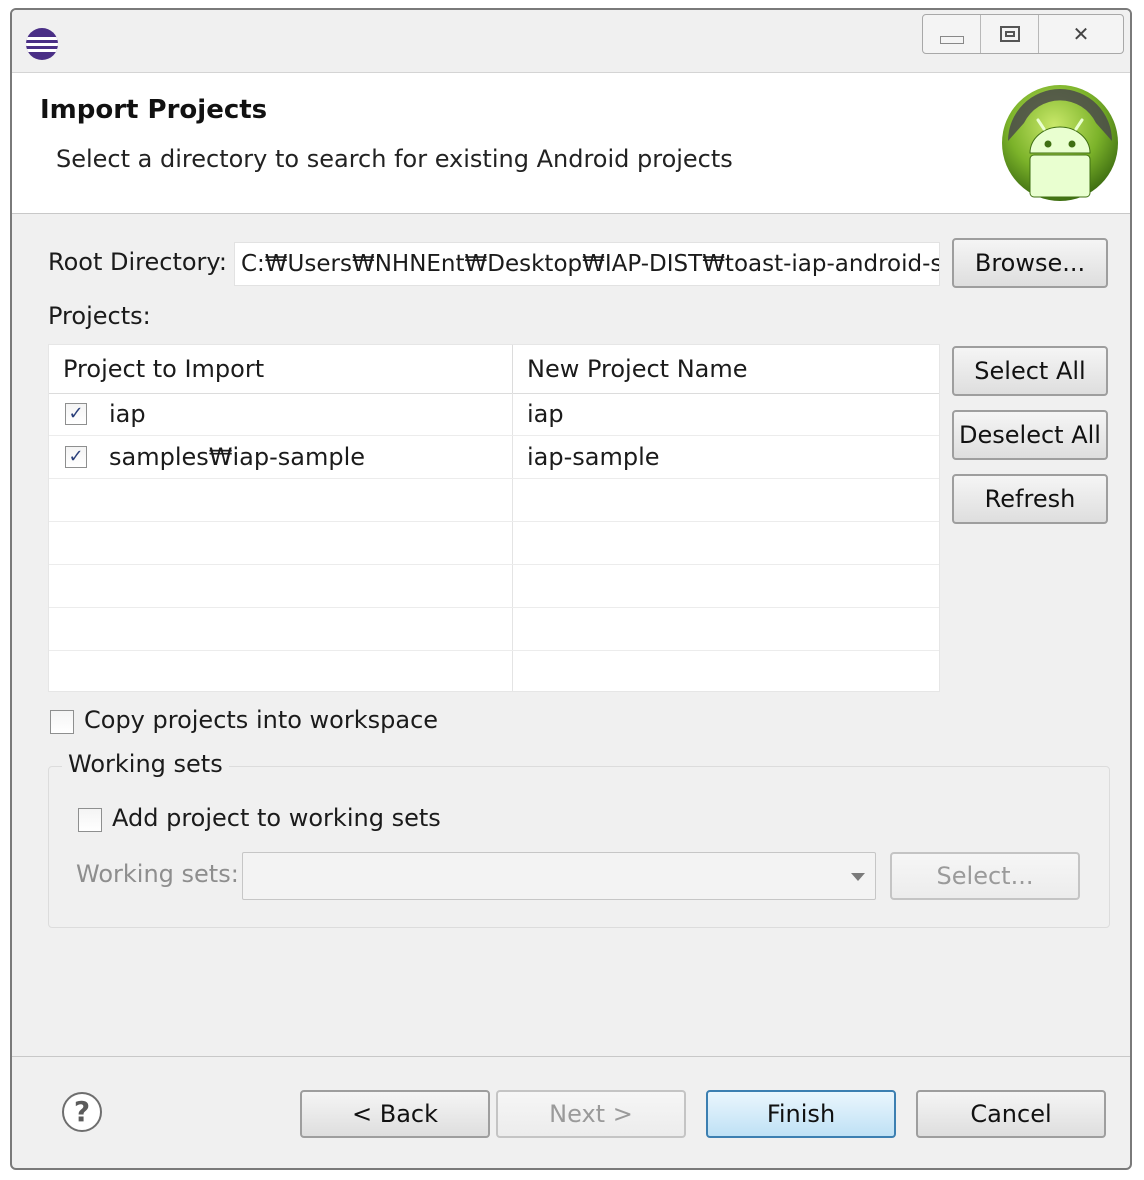 This screenshot has height=1180, width=1144. What do you see at coordinates (276, 818) in the screenshot?
I see `add-to-working-sets-label: Add project to working sets` at bounding box center [276, 818].